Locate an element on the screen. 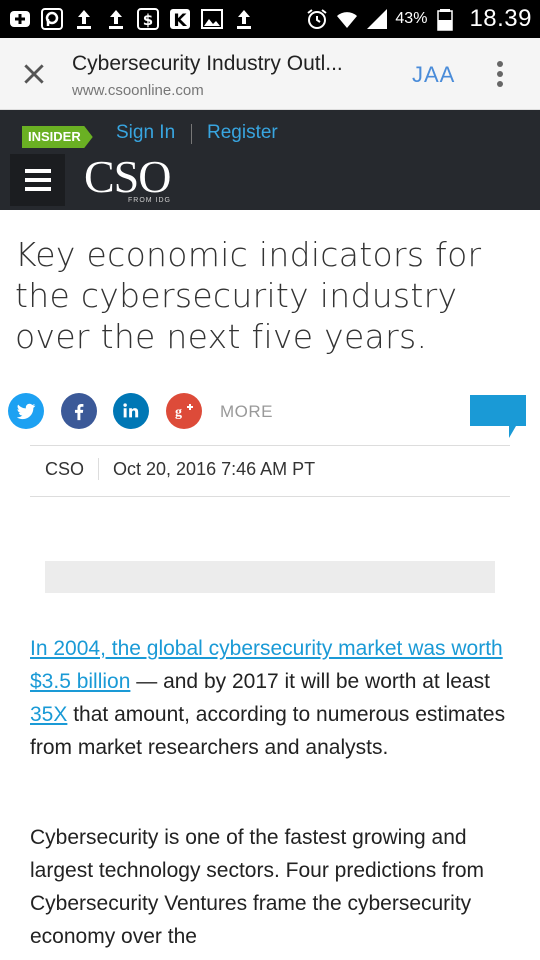 The width and height of the screenshot is (540, 960). google-plus-share-button: g is located at coordinates (184, 411).